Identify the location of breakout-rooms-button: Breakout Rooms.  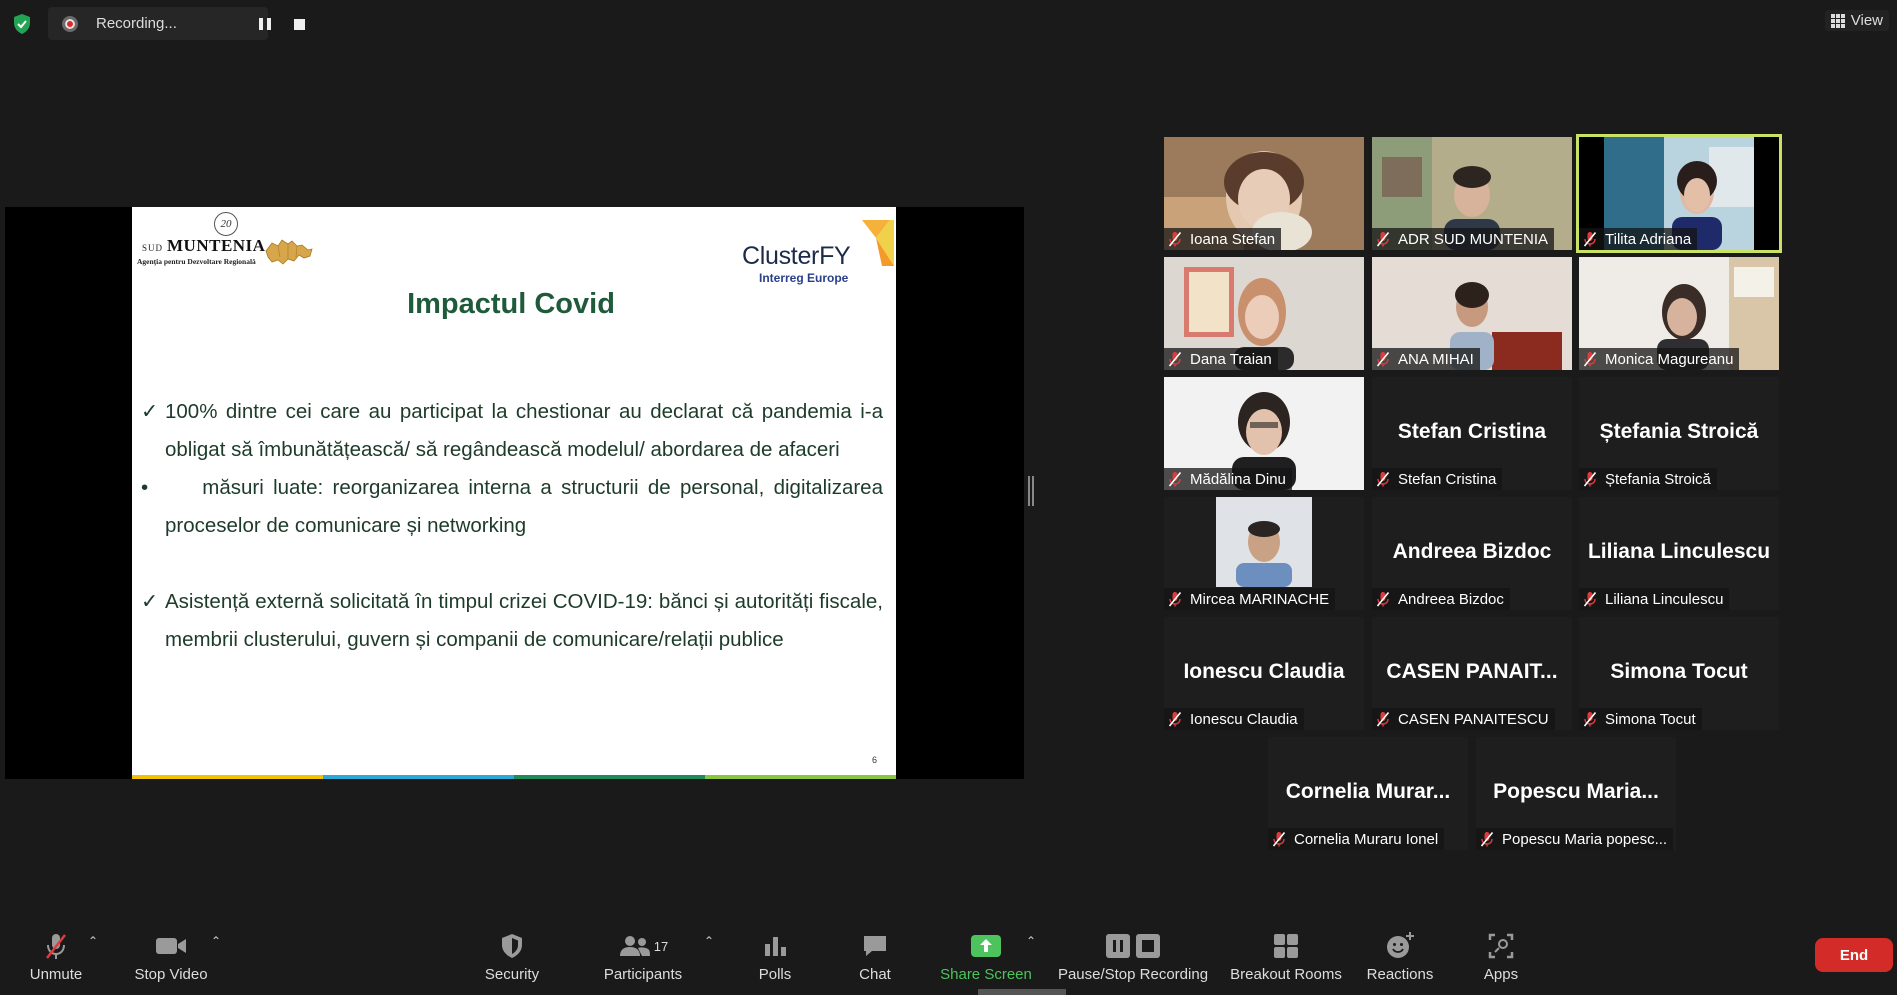
(1286, 956).